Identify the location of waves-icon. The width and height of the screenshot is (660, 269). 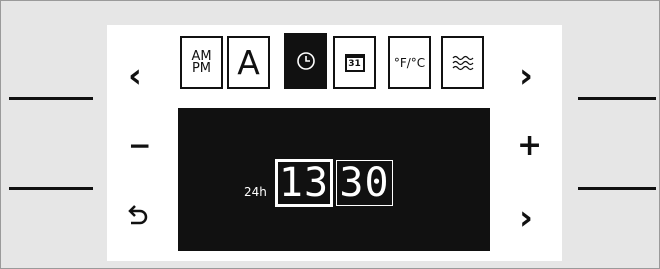
(462, 62).